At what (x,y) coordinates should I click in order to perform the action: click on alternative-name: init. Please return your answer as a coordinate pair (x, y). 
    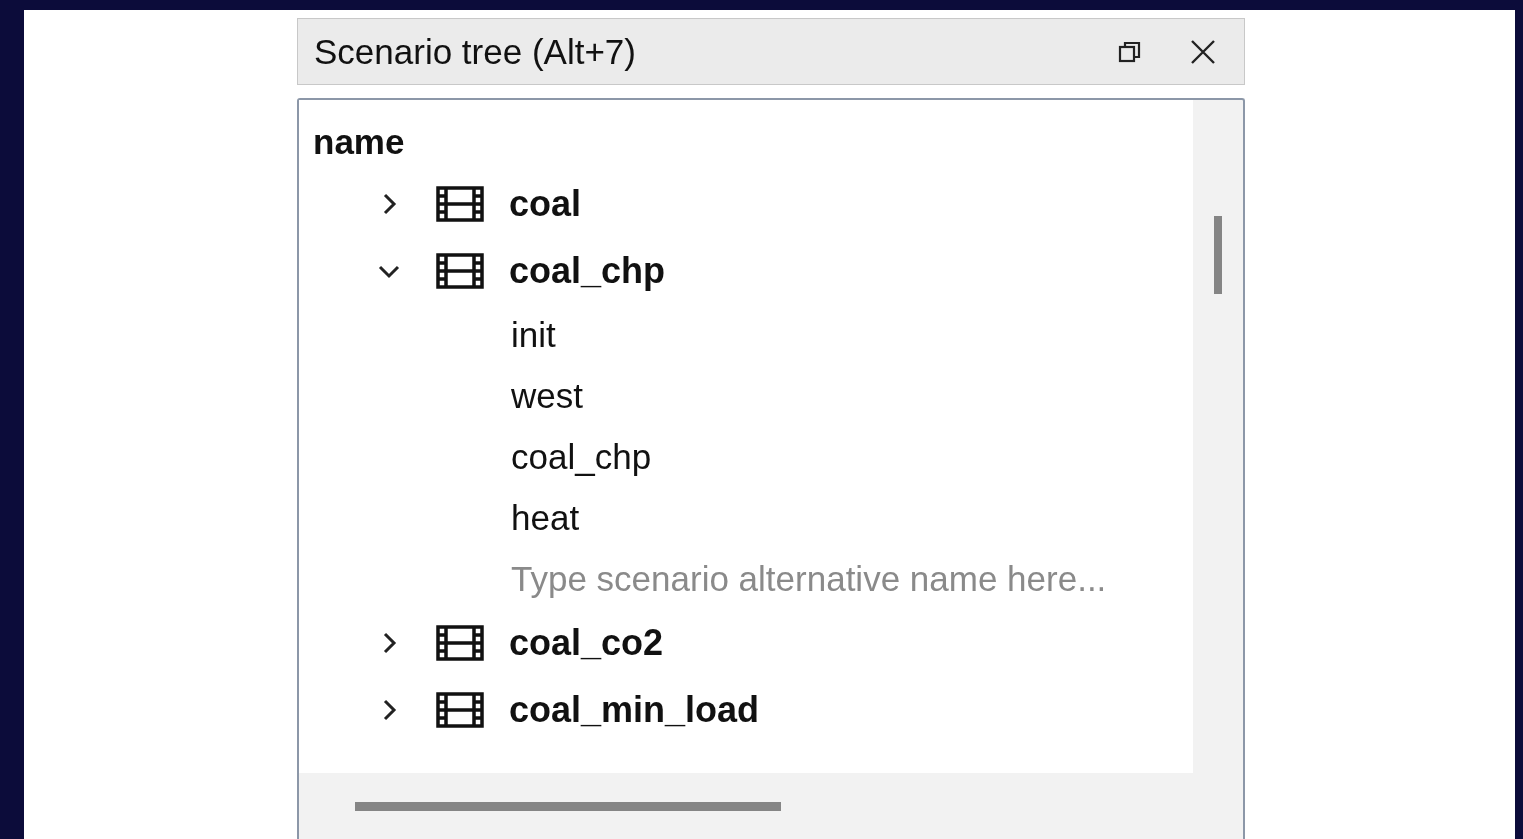
    Looking at the image, I should click on (533, 334).